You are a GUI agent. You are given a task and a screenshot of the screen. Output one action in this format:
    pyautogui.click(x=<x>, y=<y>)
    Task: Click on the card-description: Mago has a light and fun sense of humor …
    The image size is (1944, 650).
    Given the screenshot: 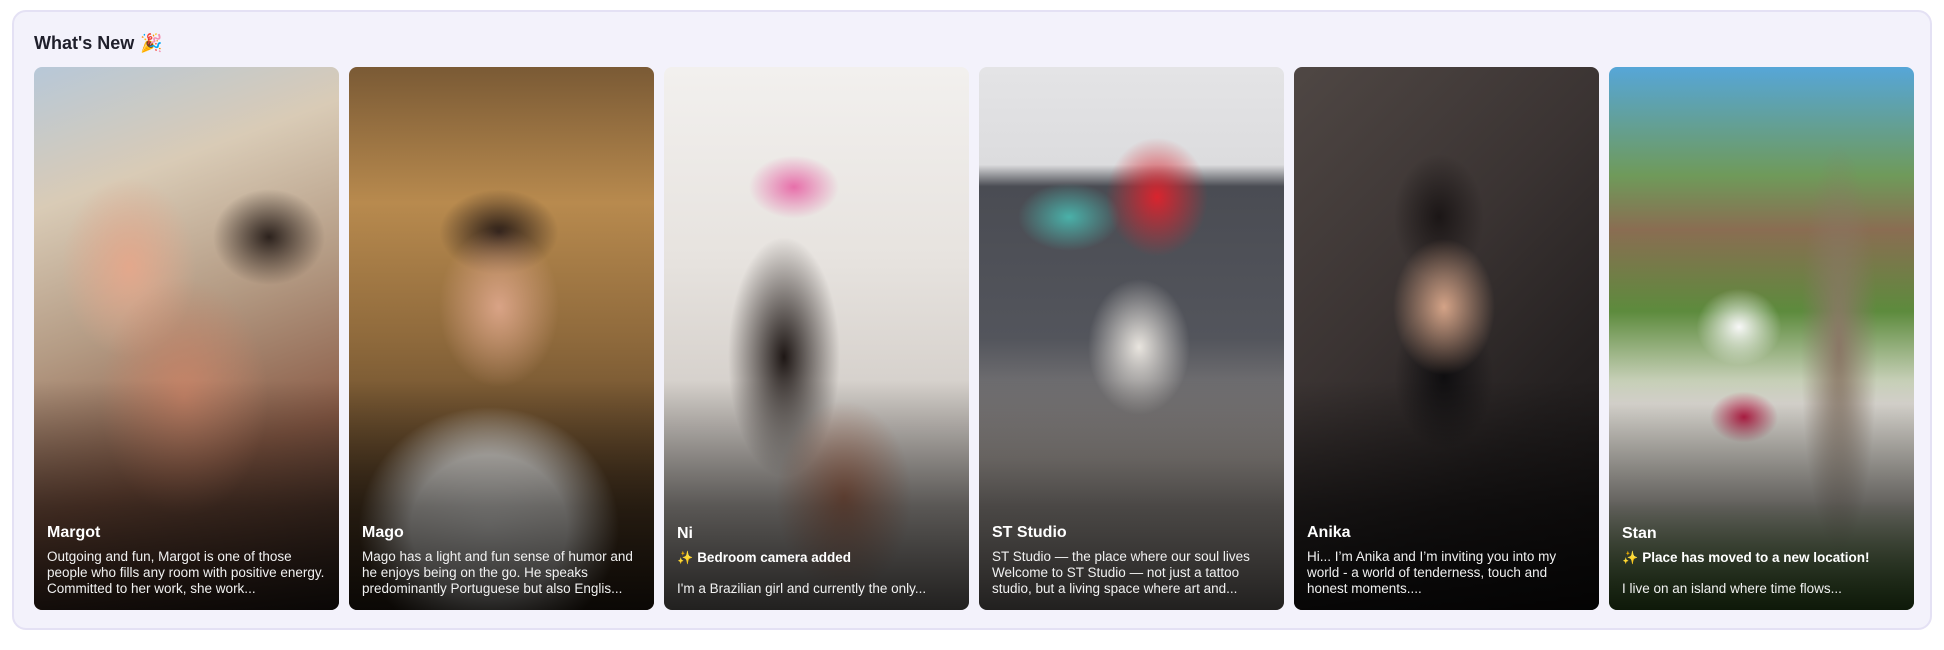 What is the action you would take?
    pyautogui.click(x=497, y=572)
    